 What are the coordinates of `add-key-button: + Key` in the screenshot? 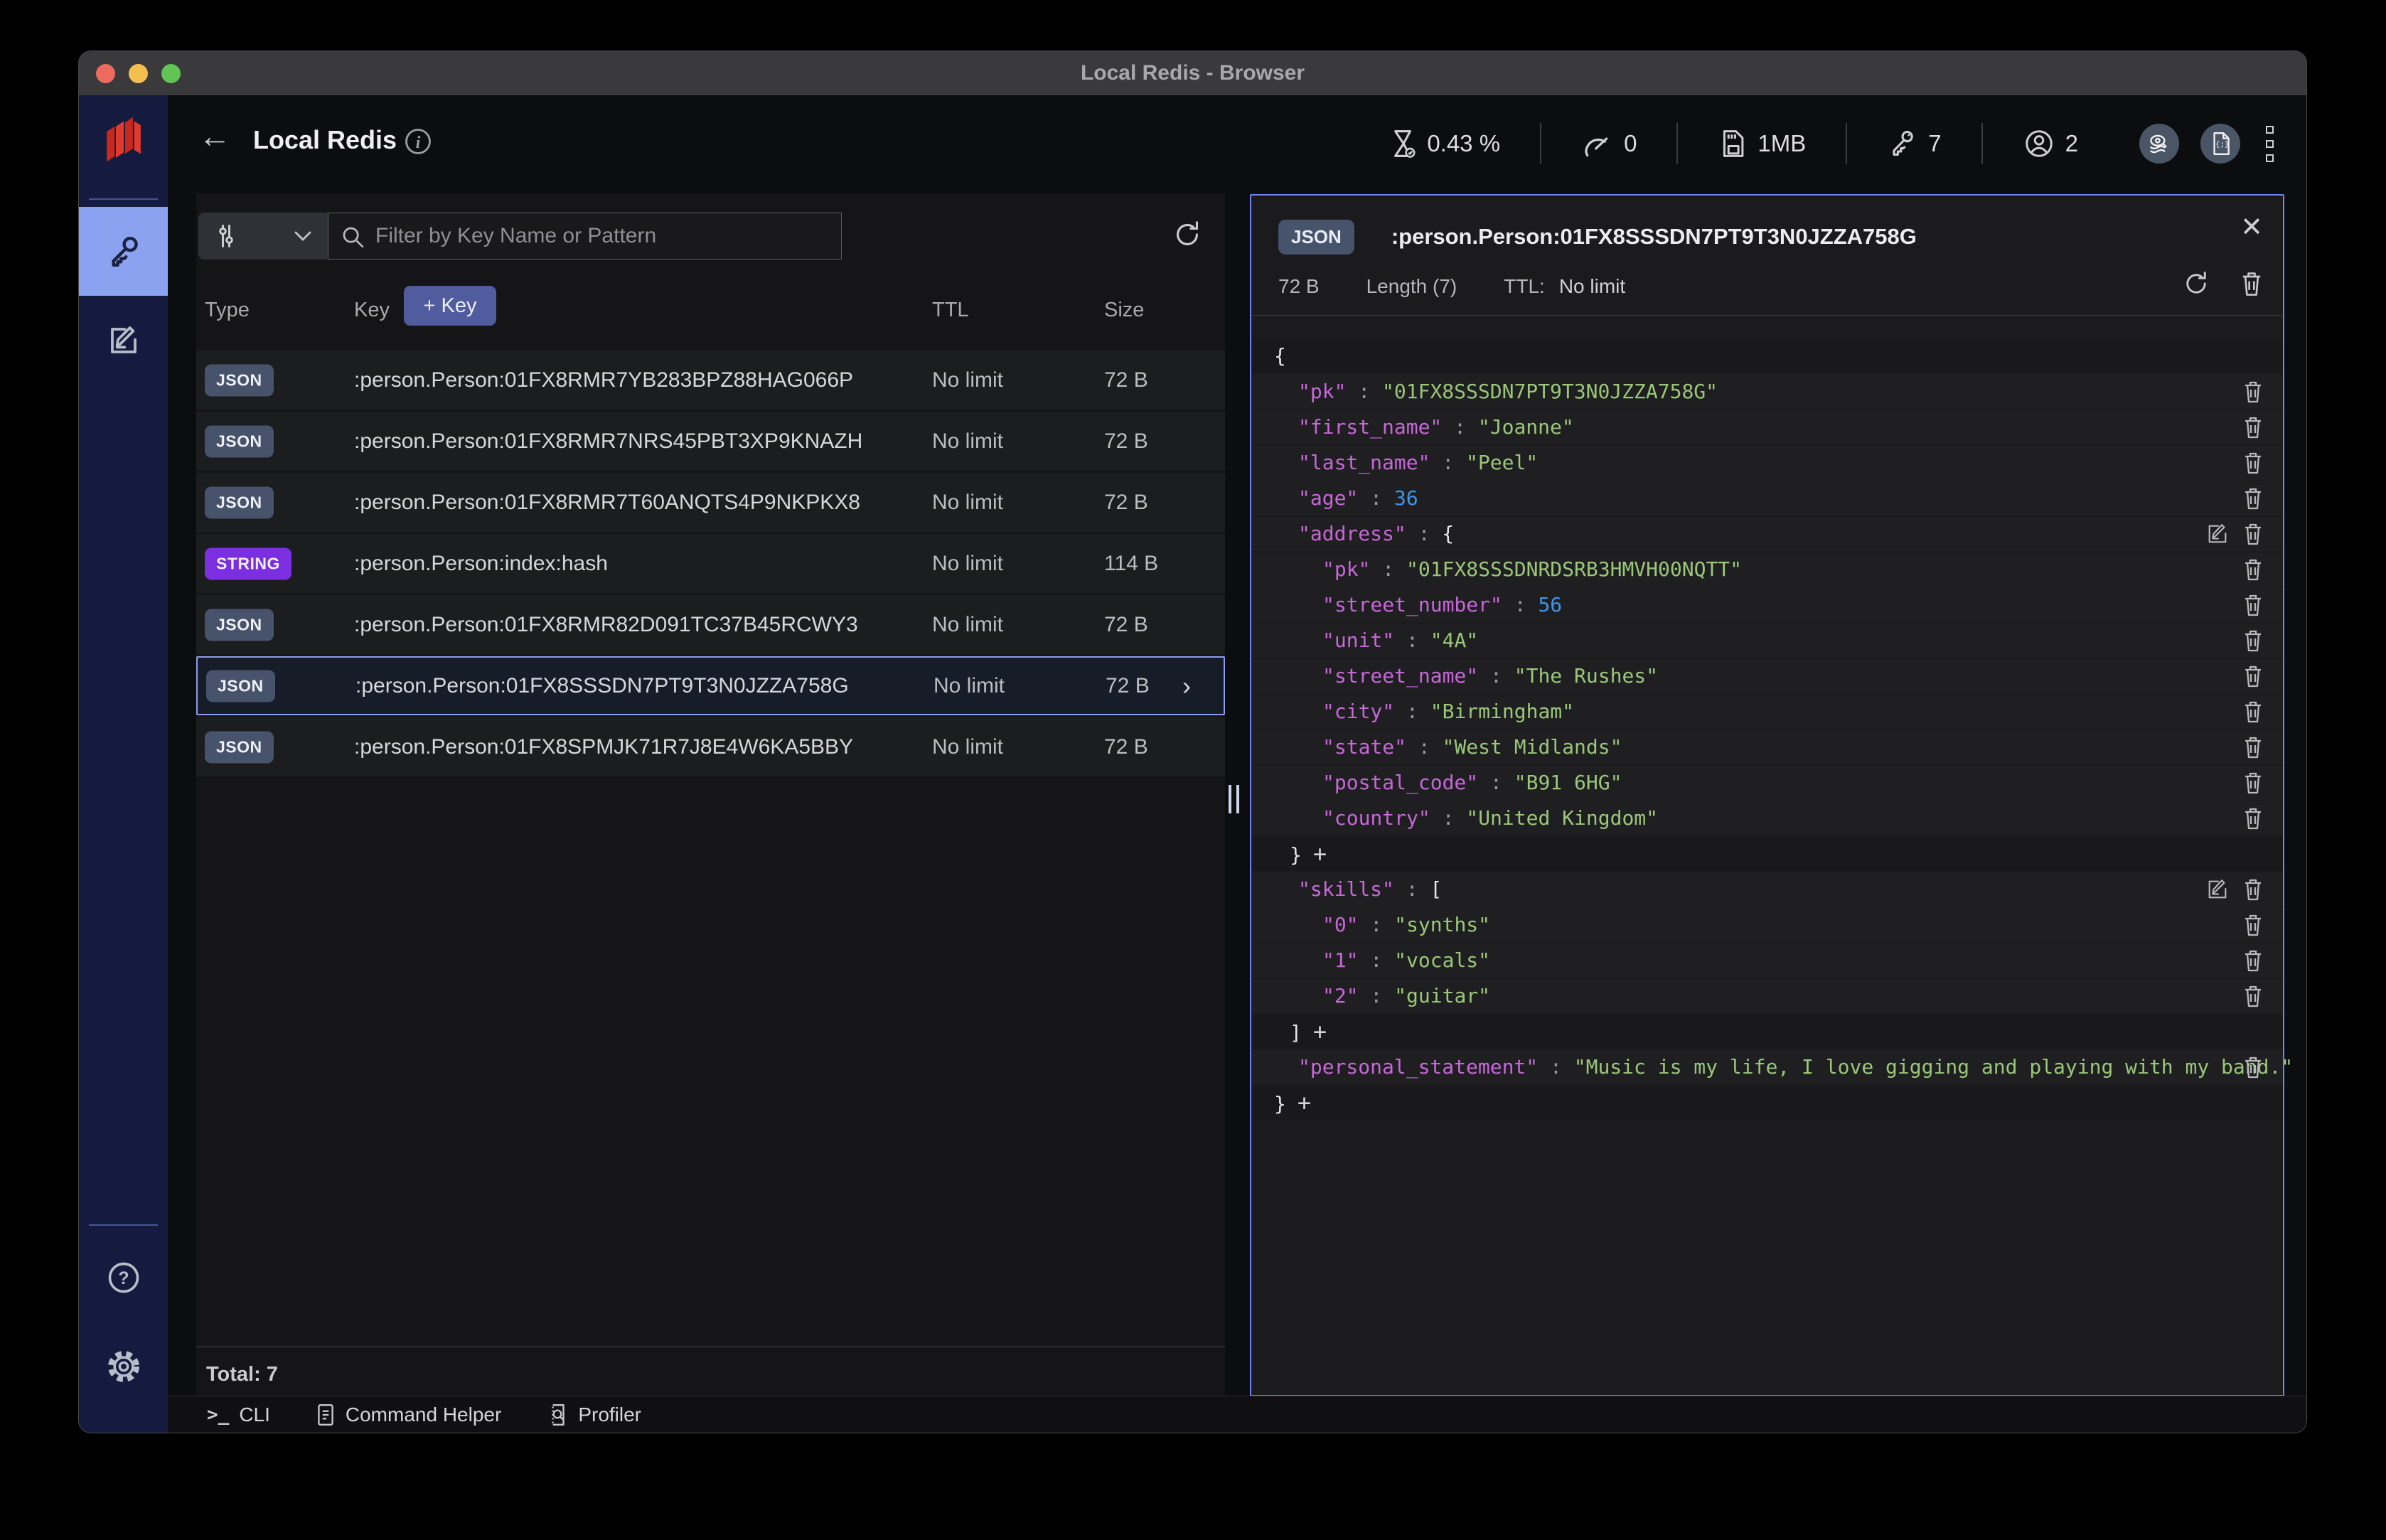 It's located at (450, 306).